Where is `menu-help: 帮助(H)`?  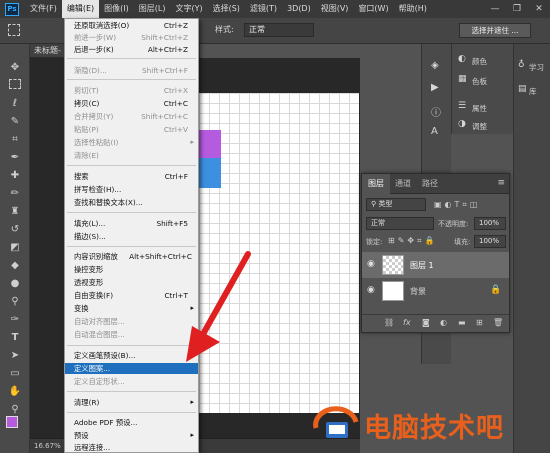
menu-help: 帮助(H) is located at coordinates (413, 9).